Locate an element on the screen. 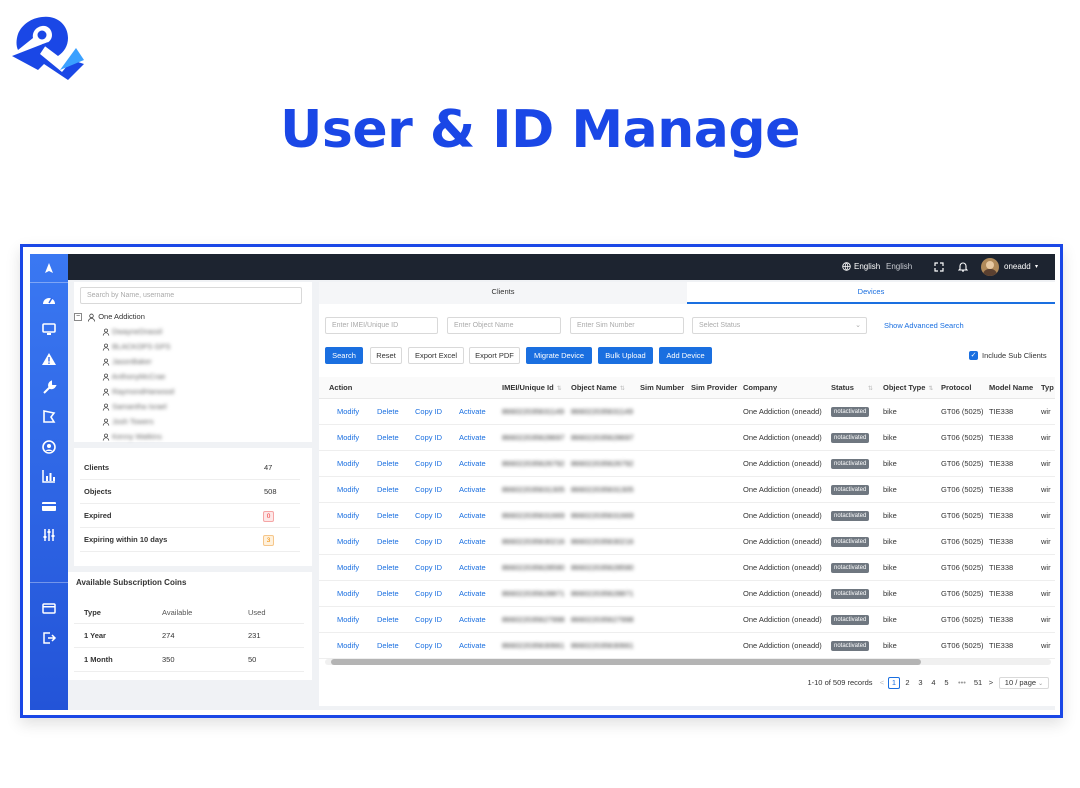 This screenshot has height=788, width=1080. object-name-input: Enter Object Name is located at coordinates (504, 325).